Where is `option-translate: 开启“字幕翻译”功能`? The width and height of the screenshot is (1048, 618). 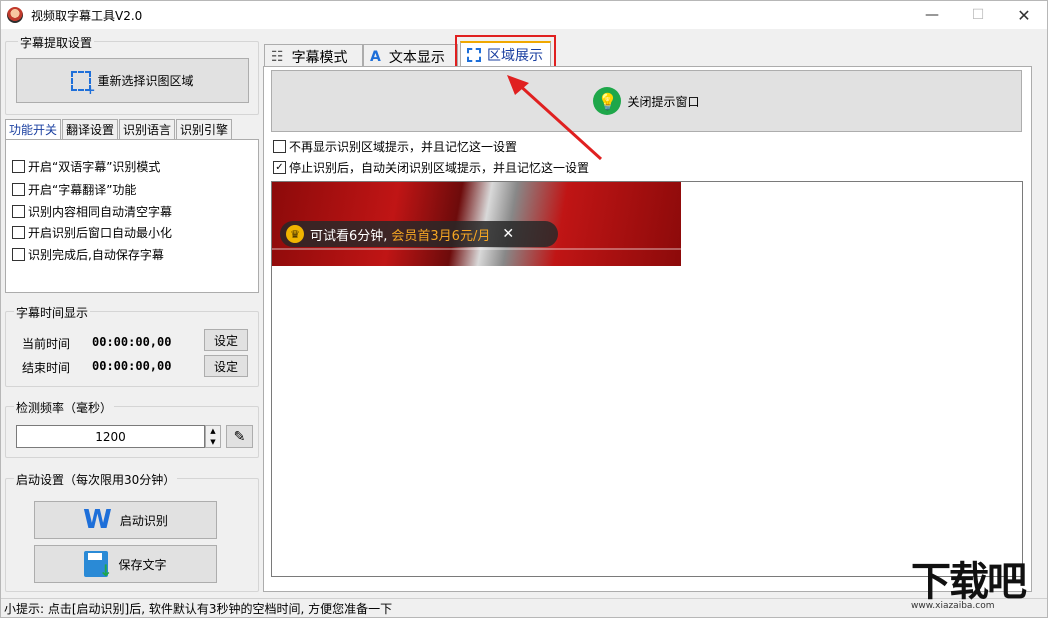 option-translate: 开启“字幕翻译”功能 is located at coordinates (74, 189).